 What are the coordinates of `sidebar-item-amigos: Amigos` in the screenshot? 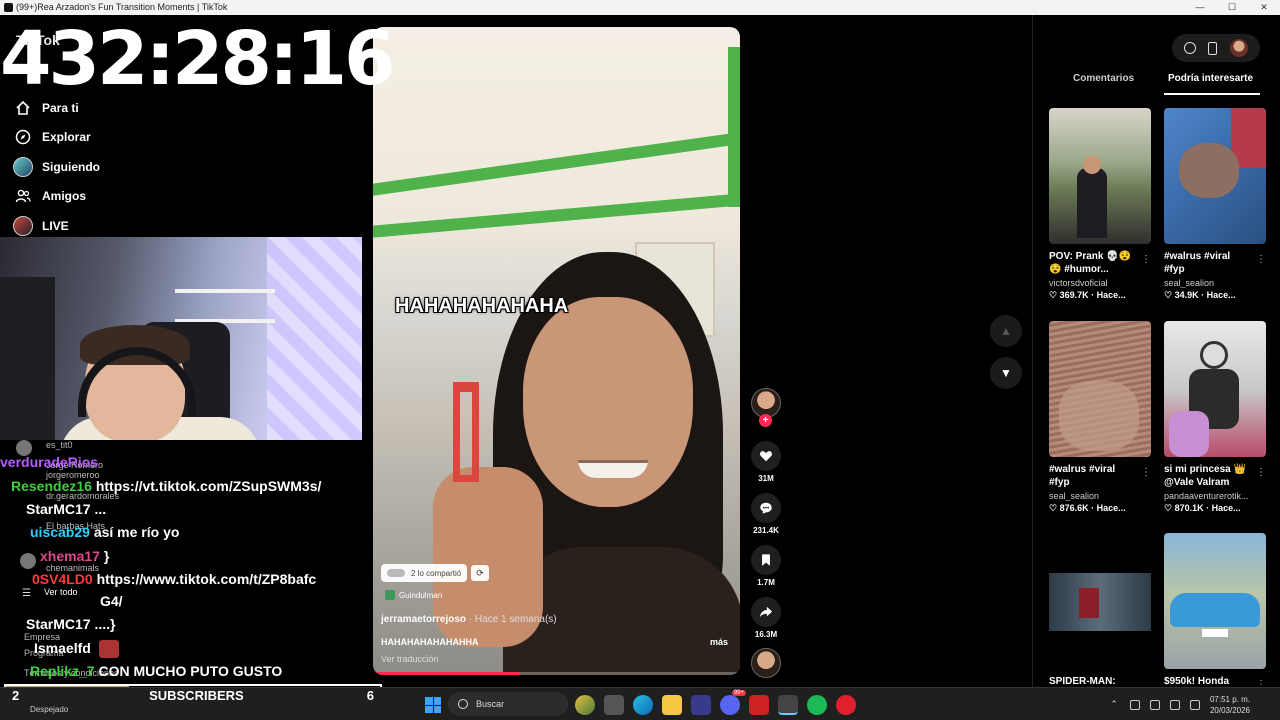 It's located at (182, 197).